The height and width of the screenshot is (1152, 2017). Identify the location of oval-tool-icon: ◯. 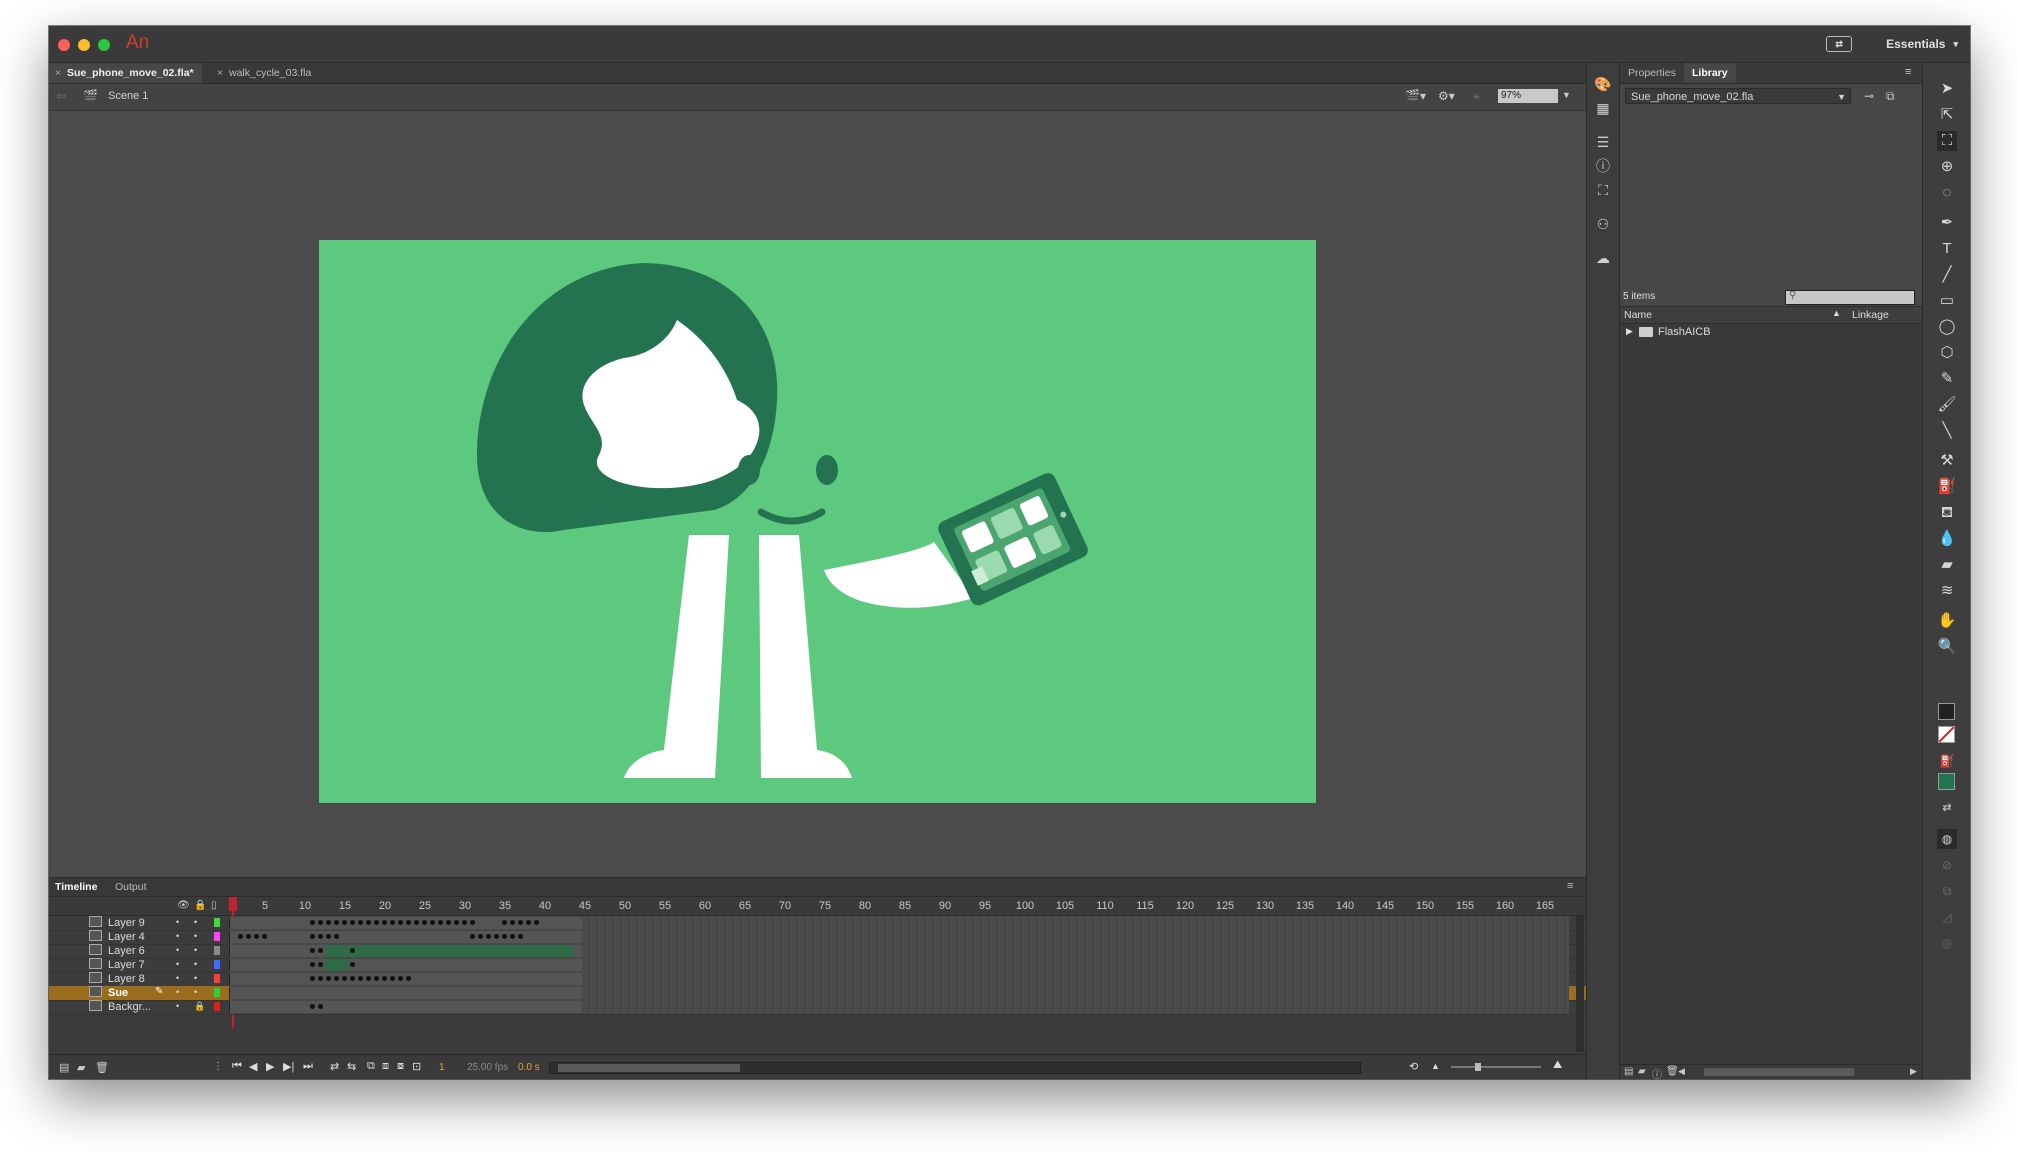
(1947, 327).